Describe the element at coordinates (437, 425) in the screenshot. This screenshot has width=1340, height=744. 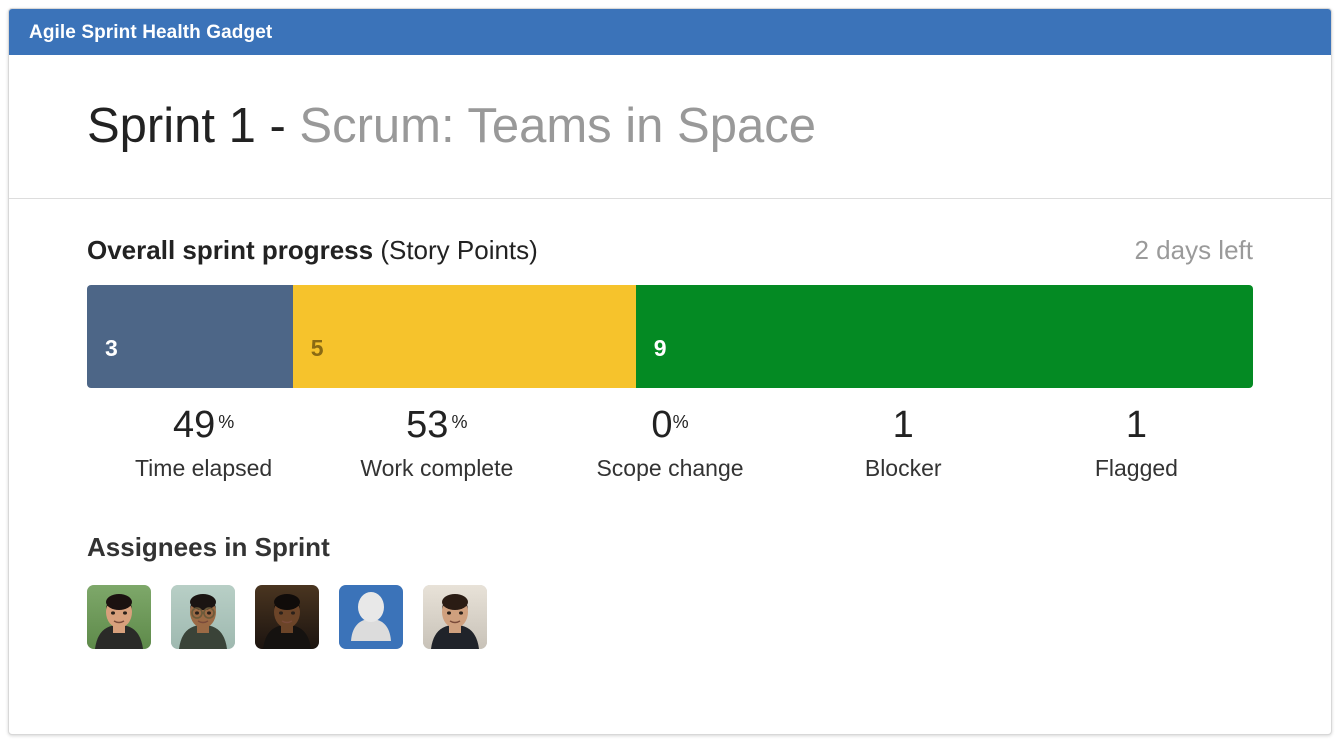
I see `stat-value: 53%` at that location.